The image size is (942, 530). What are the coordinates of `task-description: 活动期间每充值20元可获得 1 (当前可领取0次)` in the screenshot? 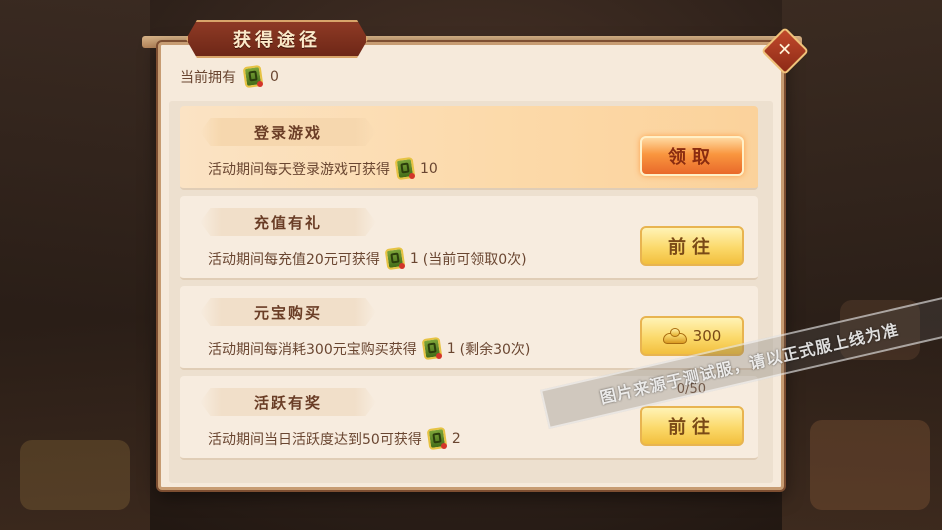 It's located at (367, 259).